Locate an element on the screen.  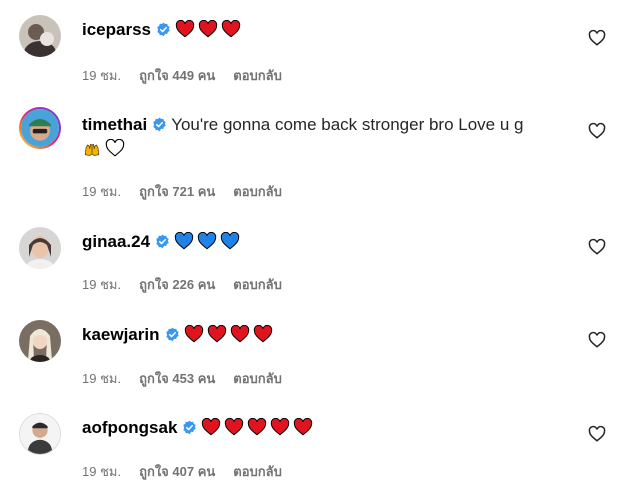
likes-count: ถูกใจ 453 คน is located at coordinates (177, 378).